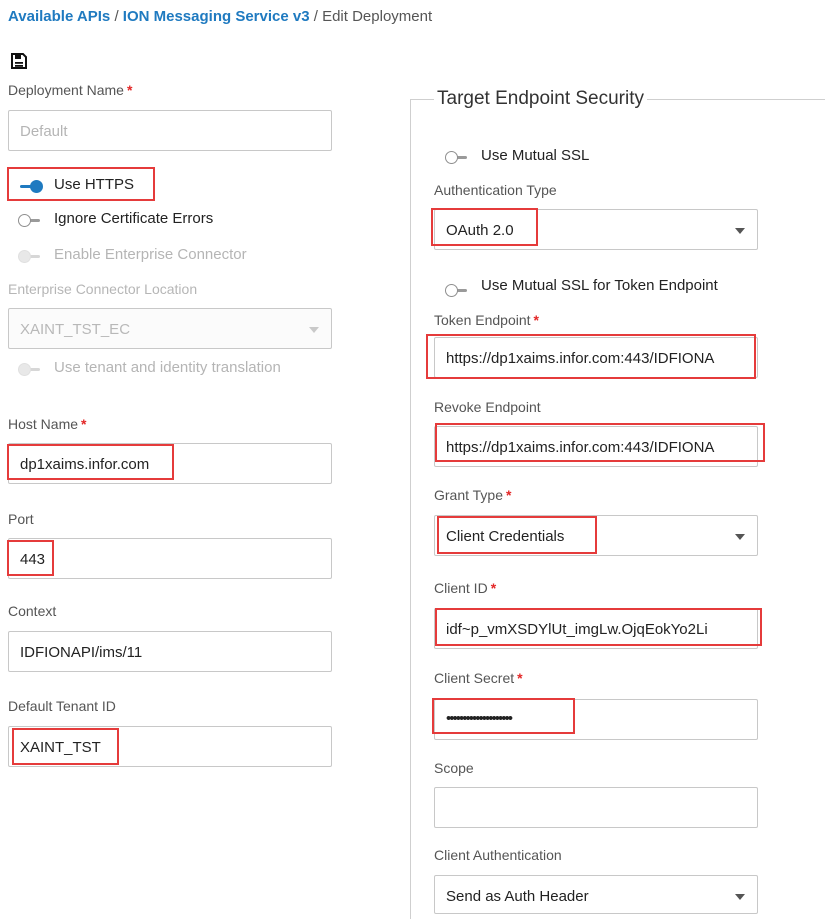  I want to click on mutual-ssl-token-toggle, so click(456, 290).